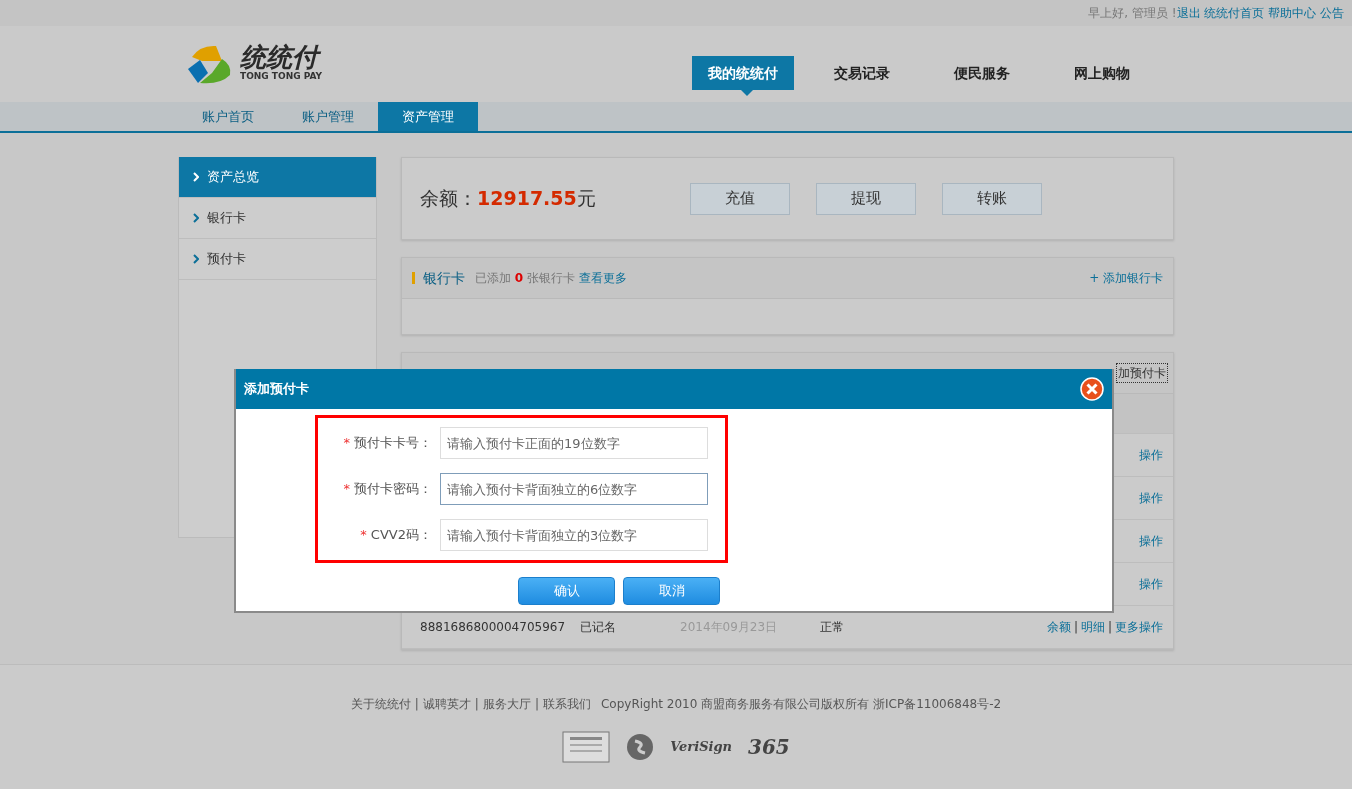  I want to click on balance-text: 余额：12917.55元, so click(508, 199).